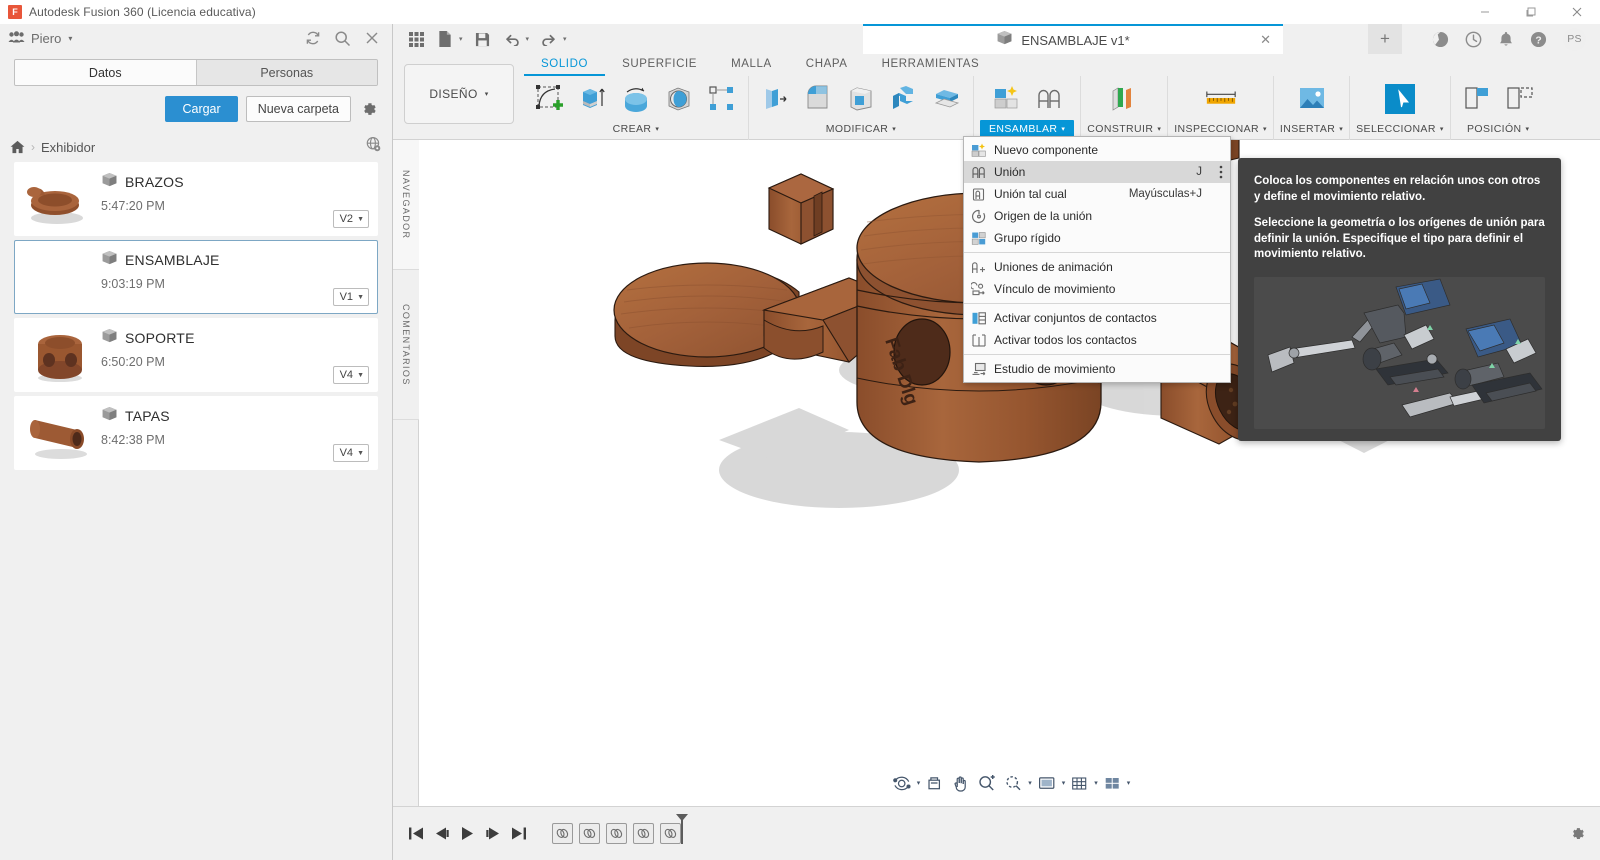 The height and width of the screenshot is (860, 1600). I want to click on globe-visibility-icon, so click(373, 147).